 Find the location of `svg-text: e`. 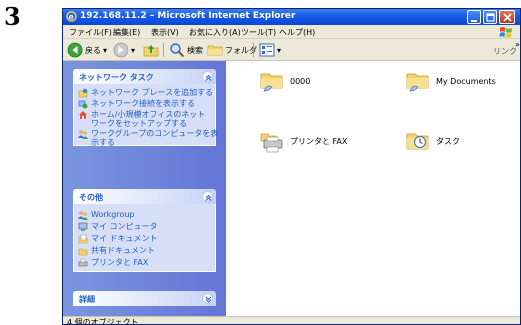

svg-text: e is located at coordinates (72, 17).